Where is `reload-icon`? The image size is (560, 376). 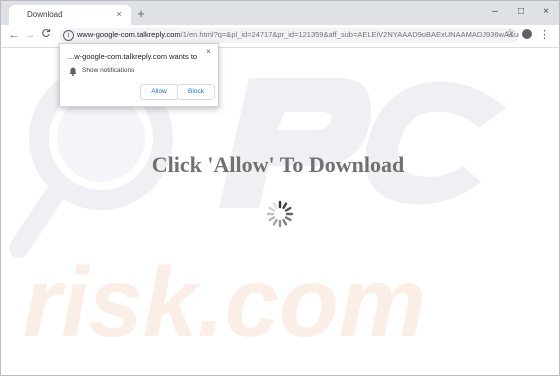 reload-icon is located at coordinates (46, 35).